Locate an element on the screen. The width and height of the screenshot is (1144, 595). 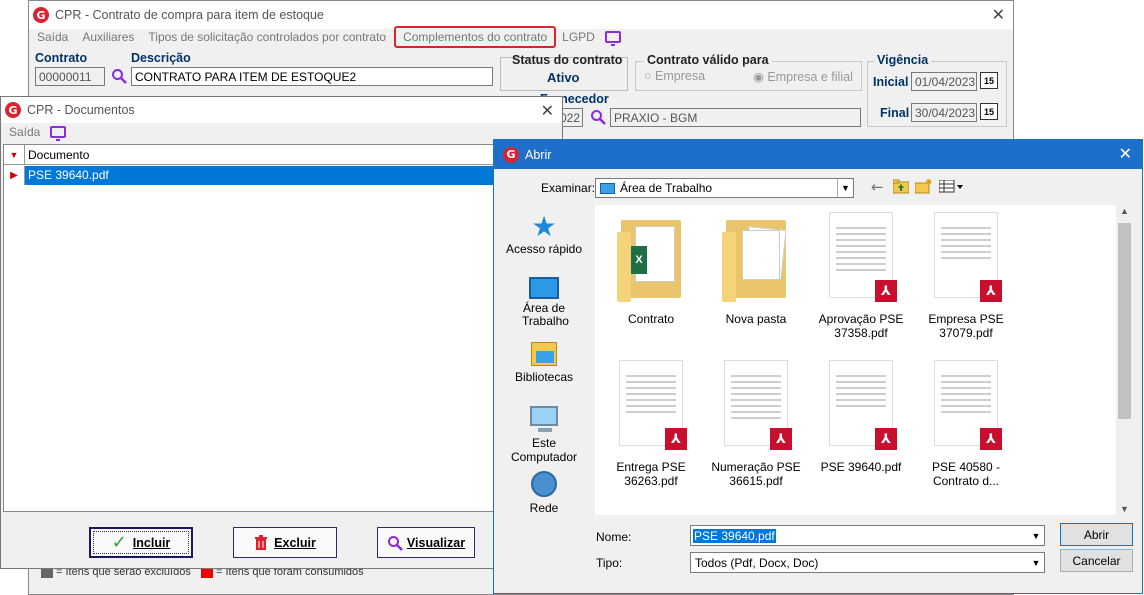
radio-empresa: ○ Empresa is located at coordinates (674, 76).